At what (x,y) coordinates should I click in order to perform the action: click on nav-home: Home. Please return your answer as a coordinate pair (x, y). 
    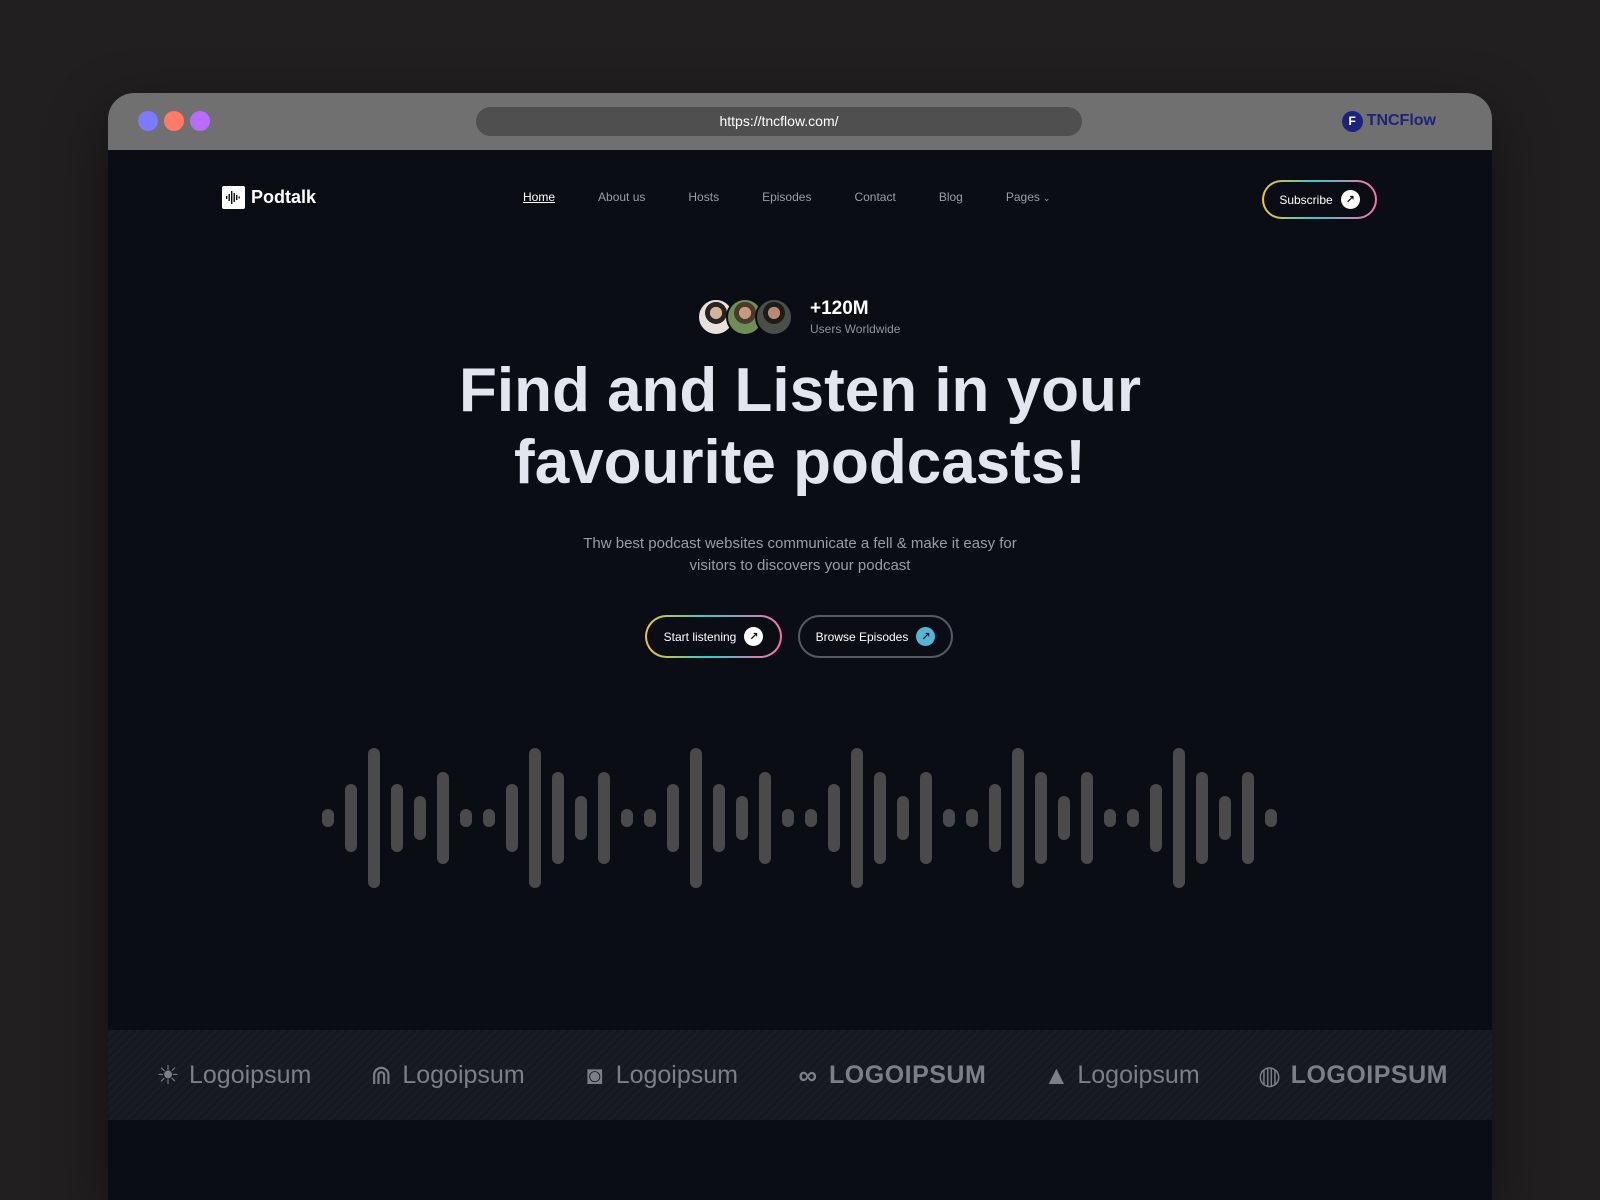
    Looking at the image, I should click on (539, 197).